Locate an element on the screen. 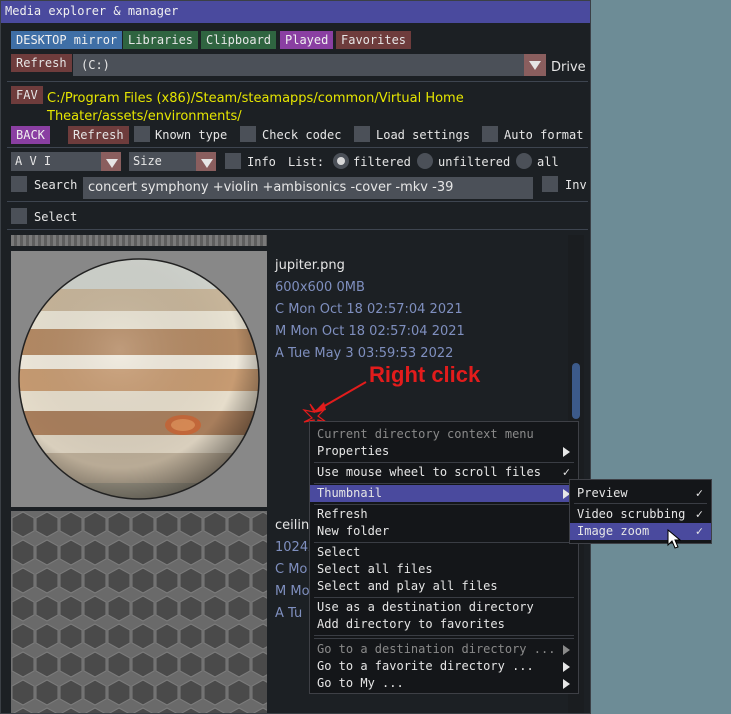  known-type-label: Known type is located at coordinates (191, 135).